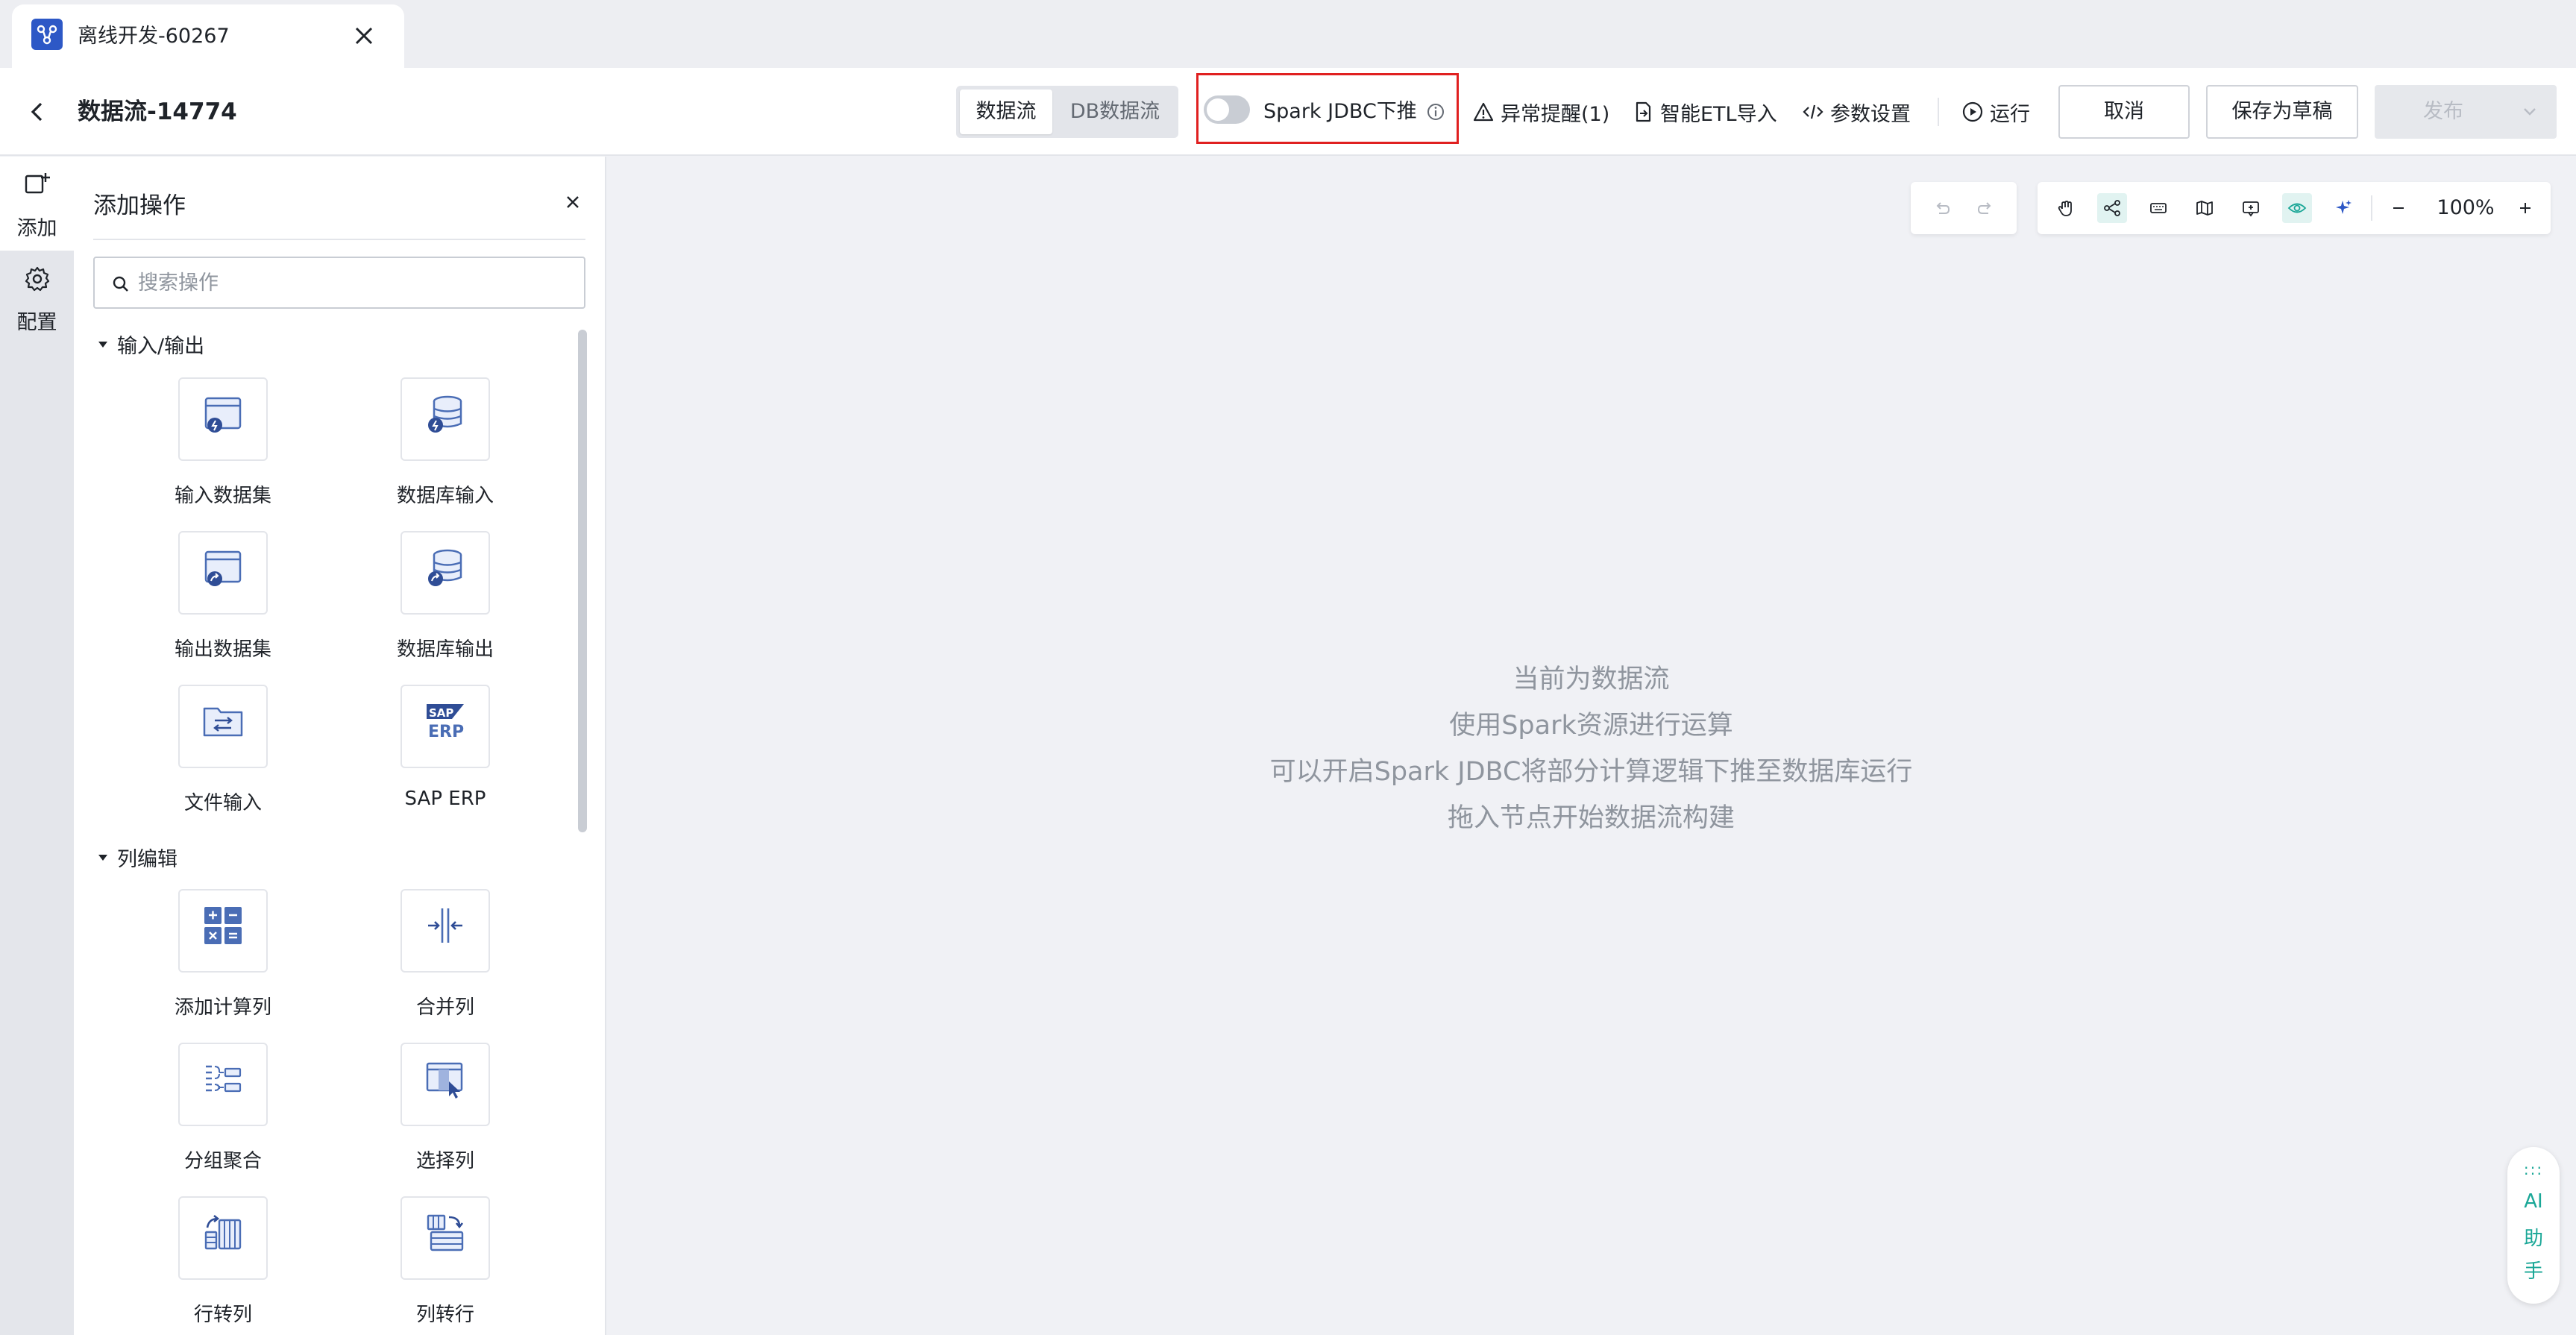 The height and width of the screenshot is (1335, 2576). What do you see at coordinates (355, 283) in the screenshot?
I see `search-input` at bounding box center [355, 283].